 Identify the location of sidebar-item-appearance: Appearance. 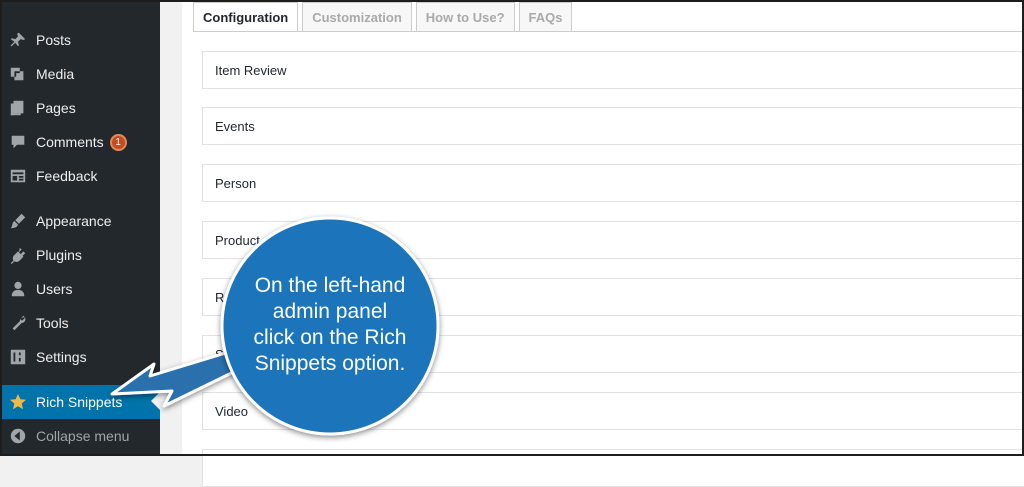
(80, 221).